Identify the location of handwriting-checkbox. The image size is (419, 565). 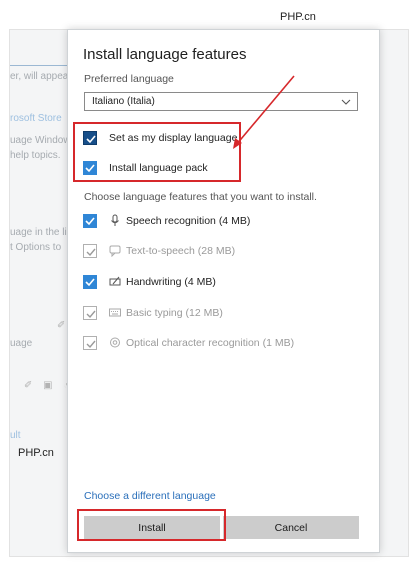
(90, 282).